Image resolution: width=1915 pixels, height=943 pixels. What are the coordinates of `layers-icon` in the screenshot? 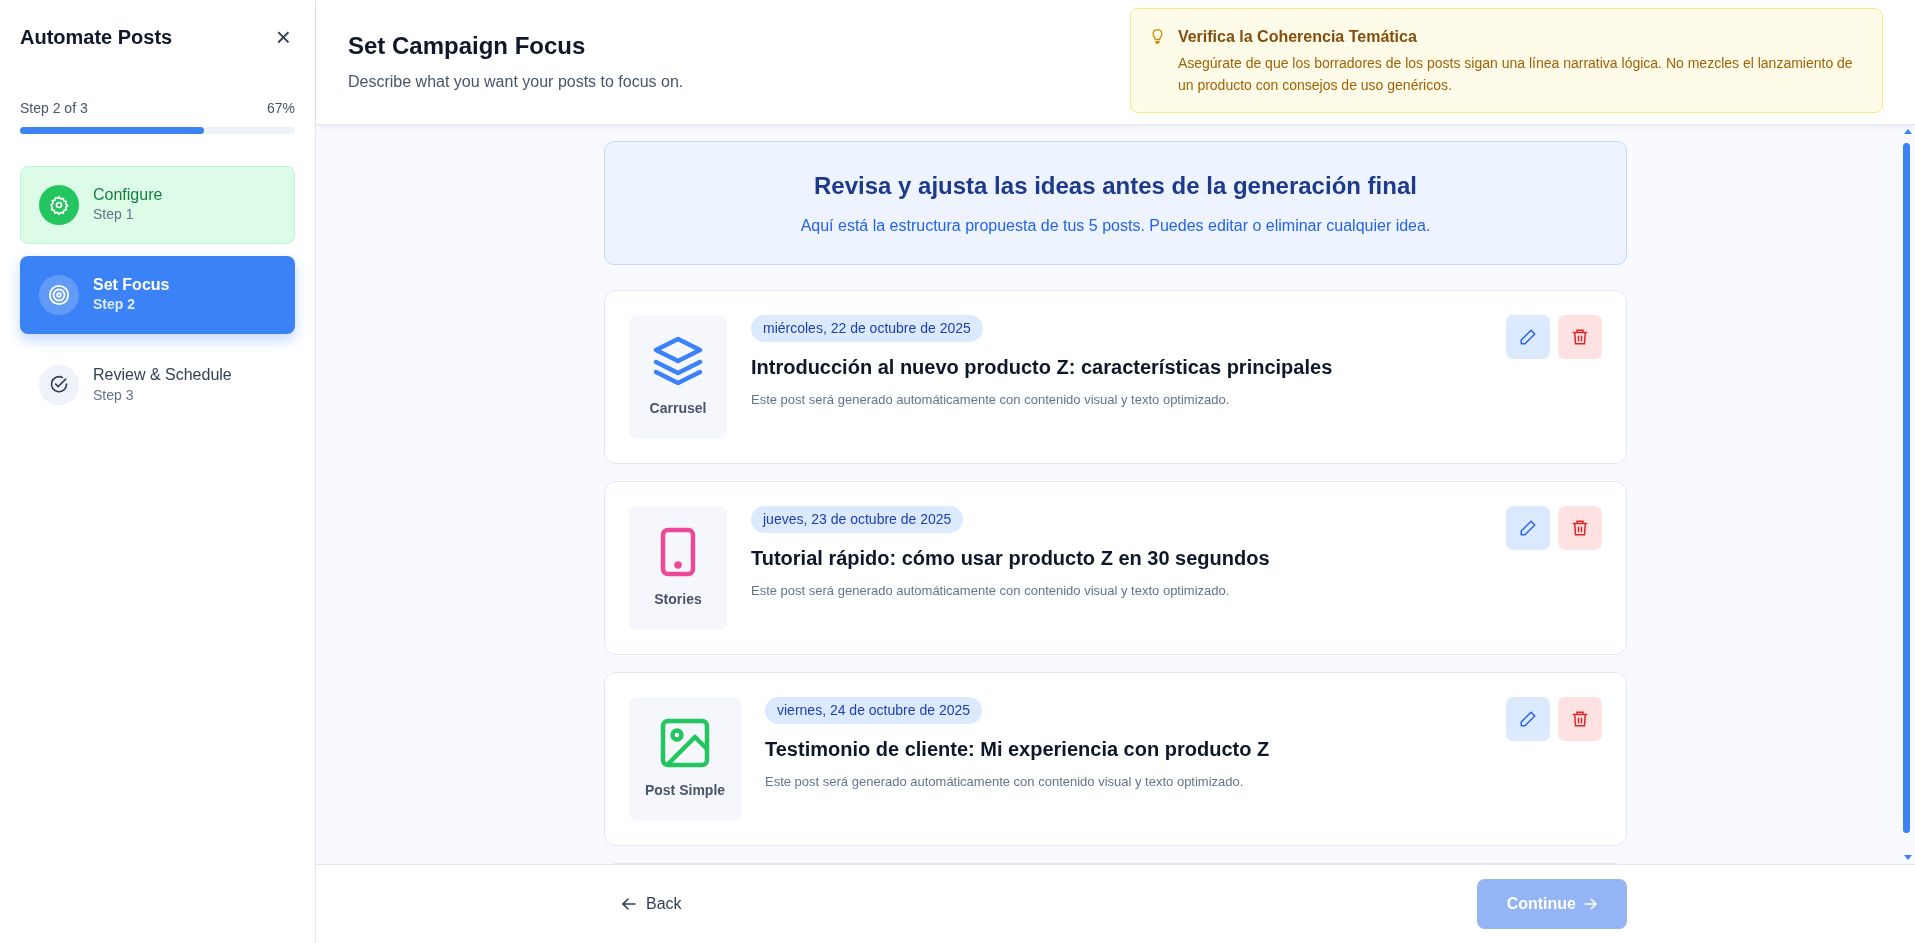 It's located at (678, 360).